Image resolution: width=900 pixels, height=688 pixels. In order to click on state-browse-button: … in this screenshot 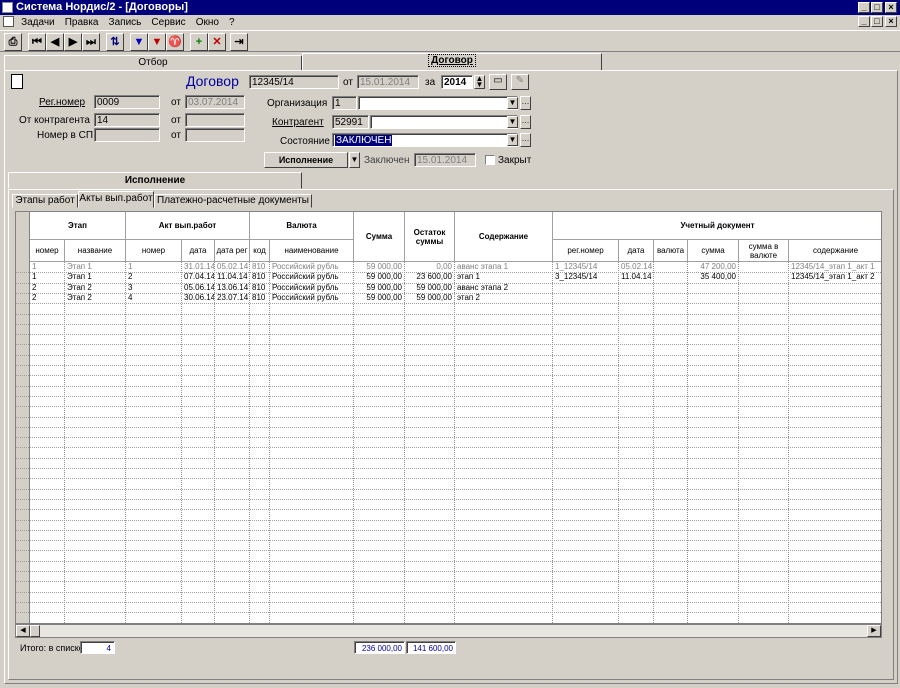, I will do `click(525, 140)`.